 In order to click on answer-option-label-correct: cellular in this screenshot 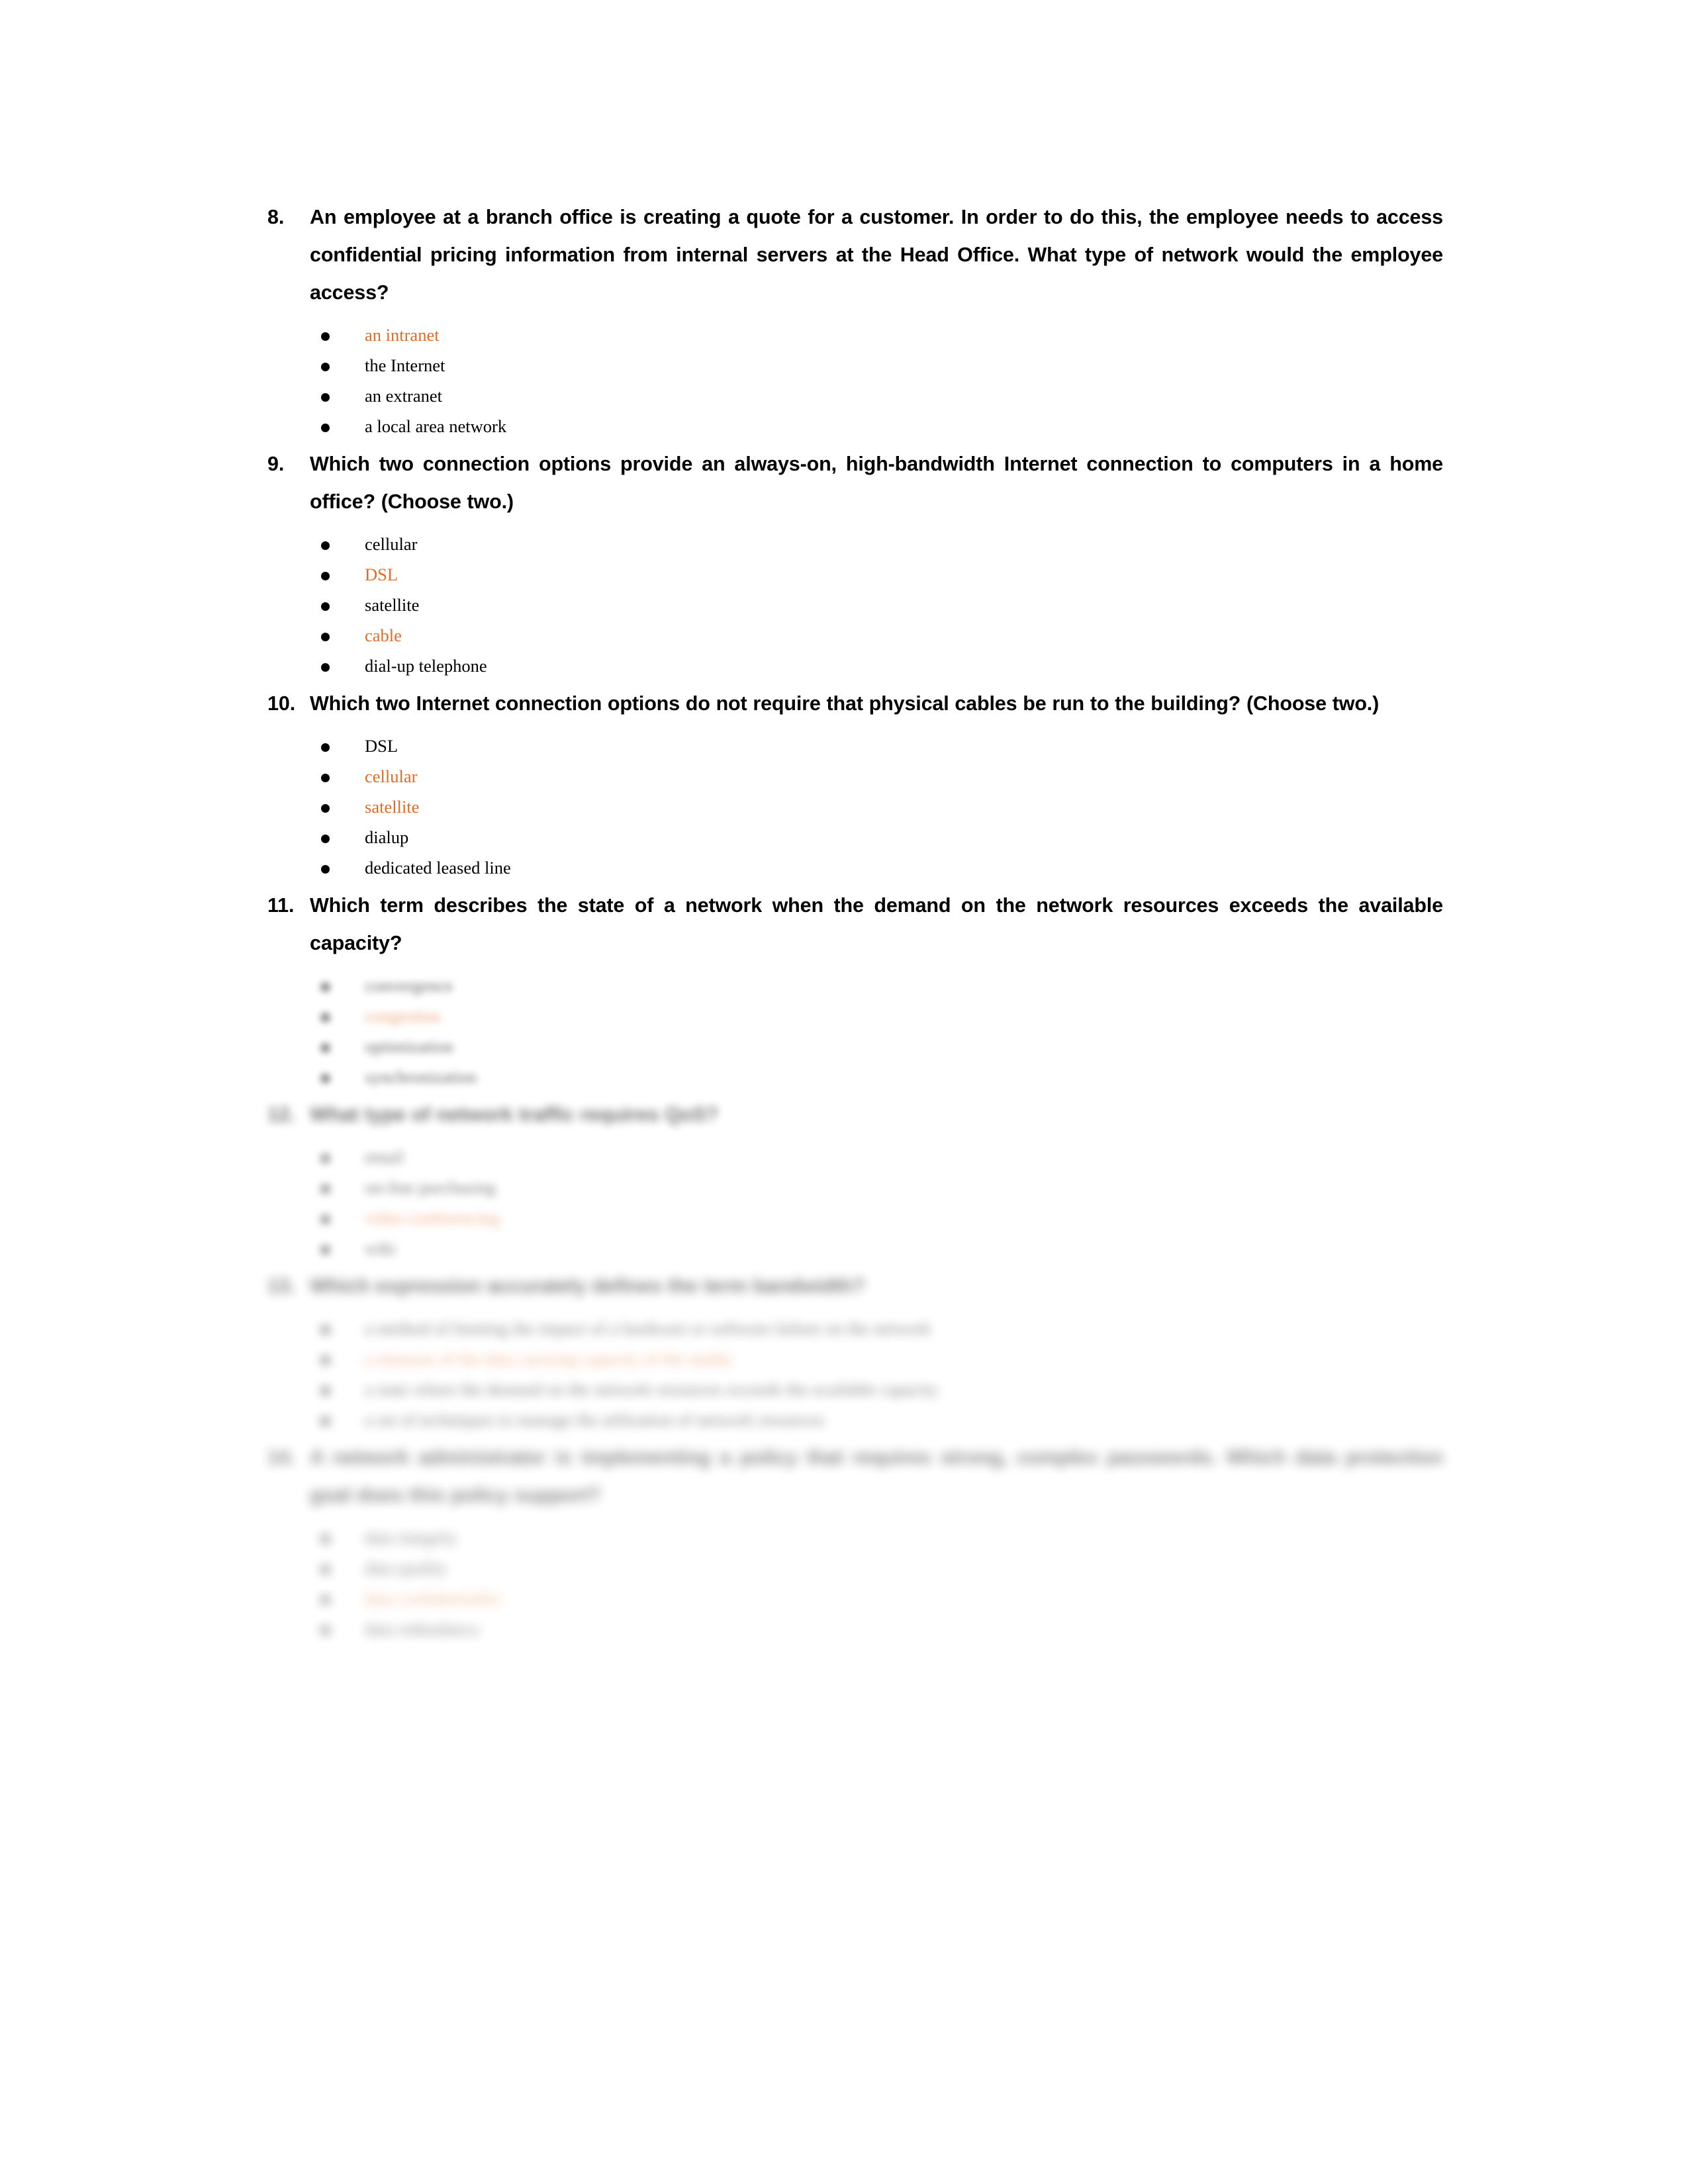, I will do `click(391, 776)`.